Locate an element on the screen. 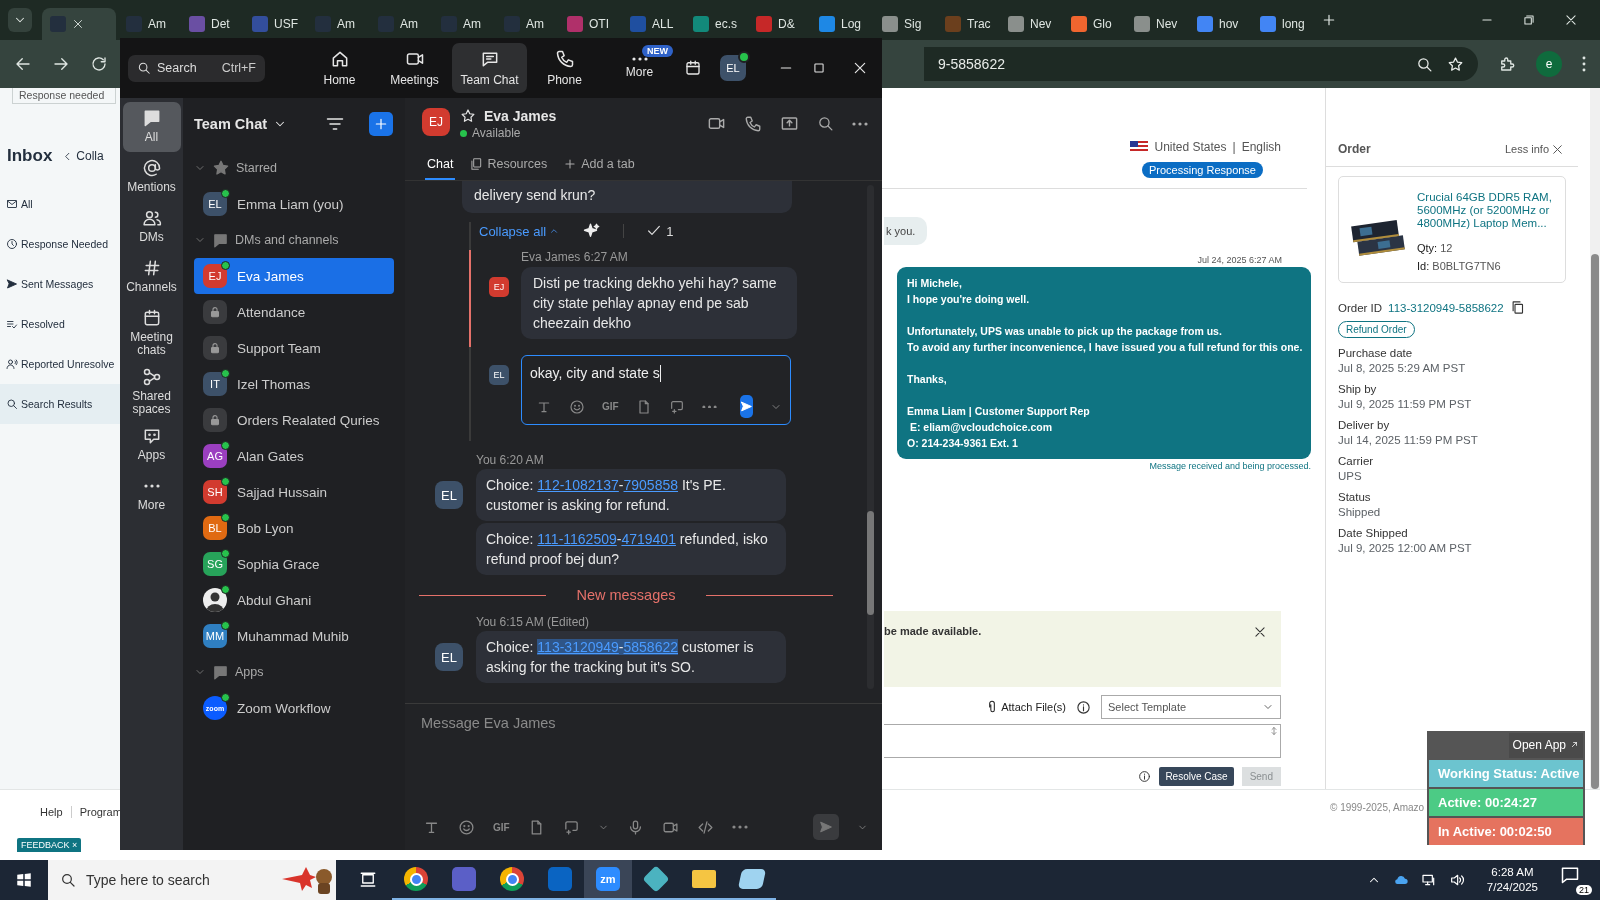 The image size is (1600, 900). browser-tab: USF is located at coordinates (274, 24).